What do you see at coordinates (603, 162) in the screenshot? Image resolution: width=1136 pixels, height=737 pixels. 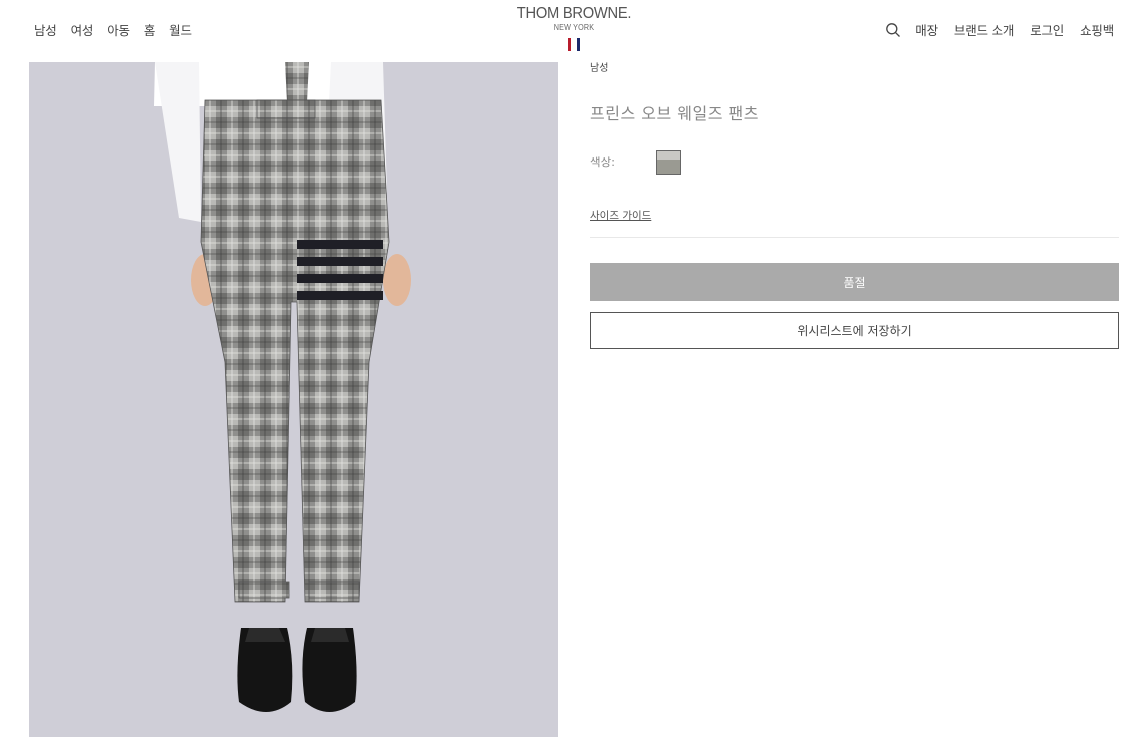 I see `color-label: 색상:` at bounding box center [603, 162].